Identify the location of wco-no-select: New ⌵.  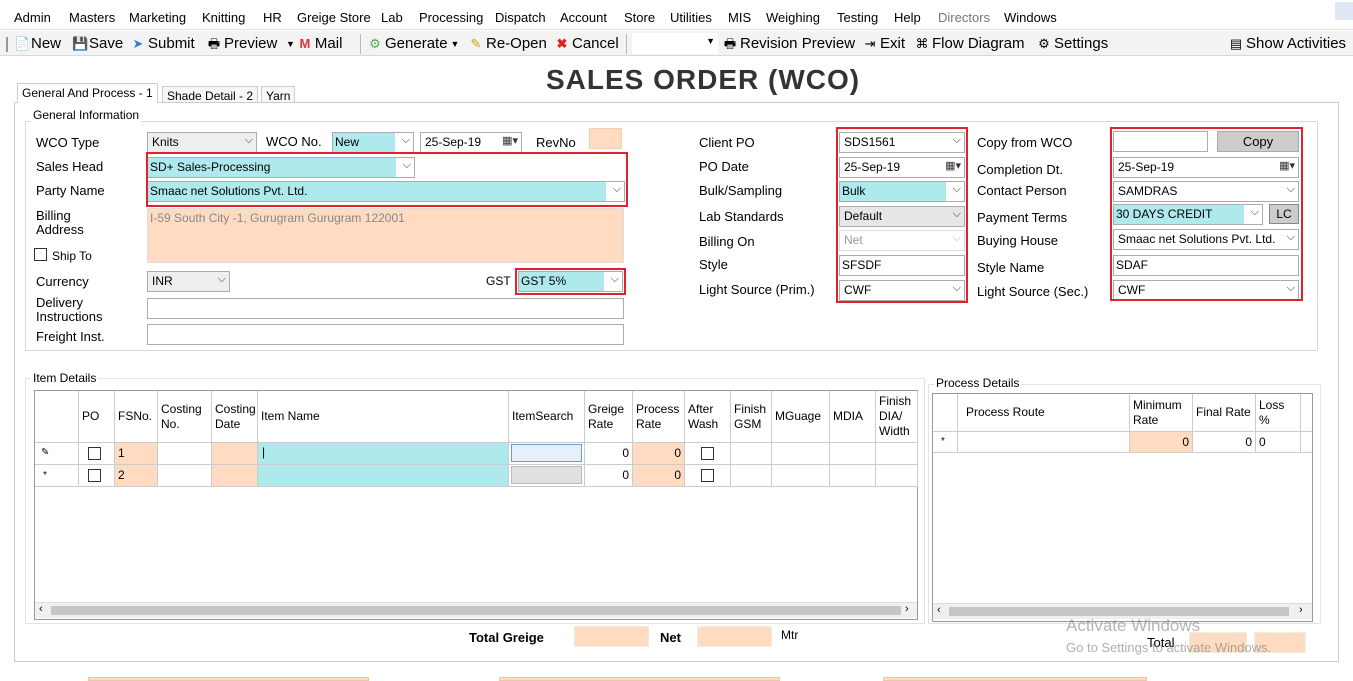
(373, 142).